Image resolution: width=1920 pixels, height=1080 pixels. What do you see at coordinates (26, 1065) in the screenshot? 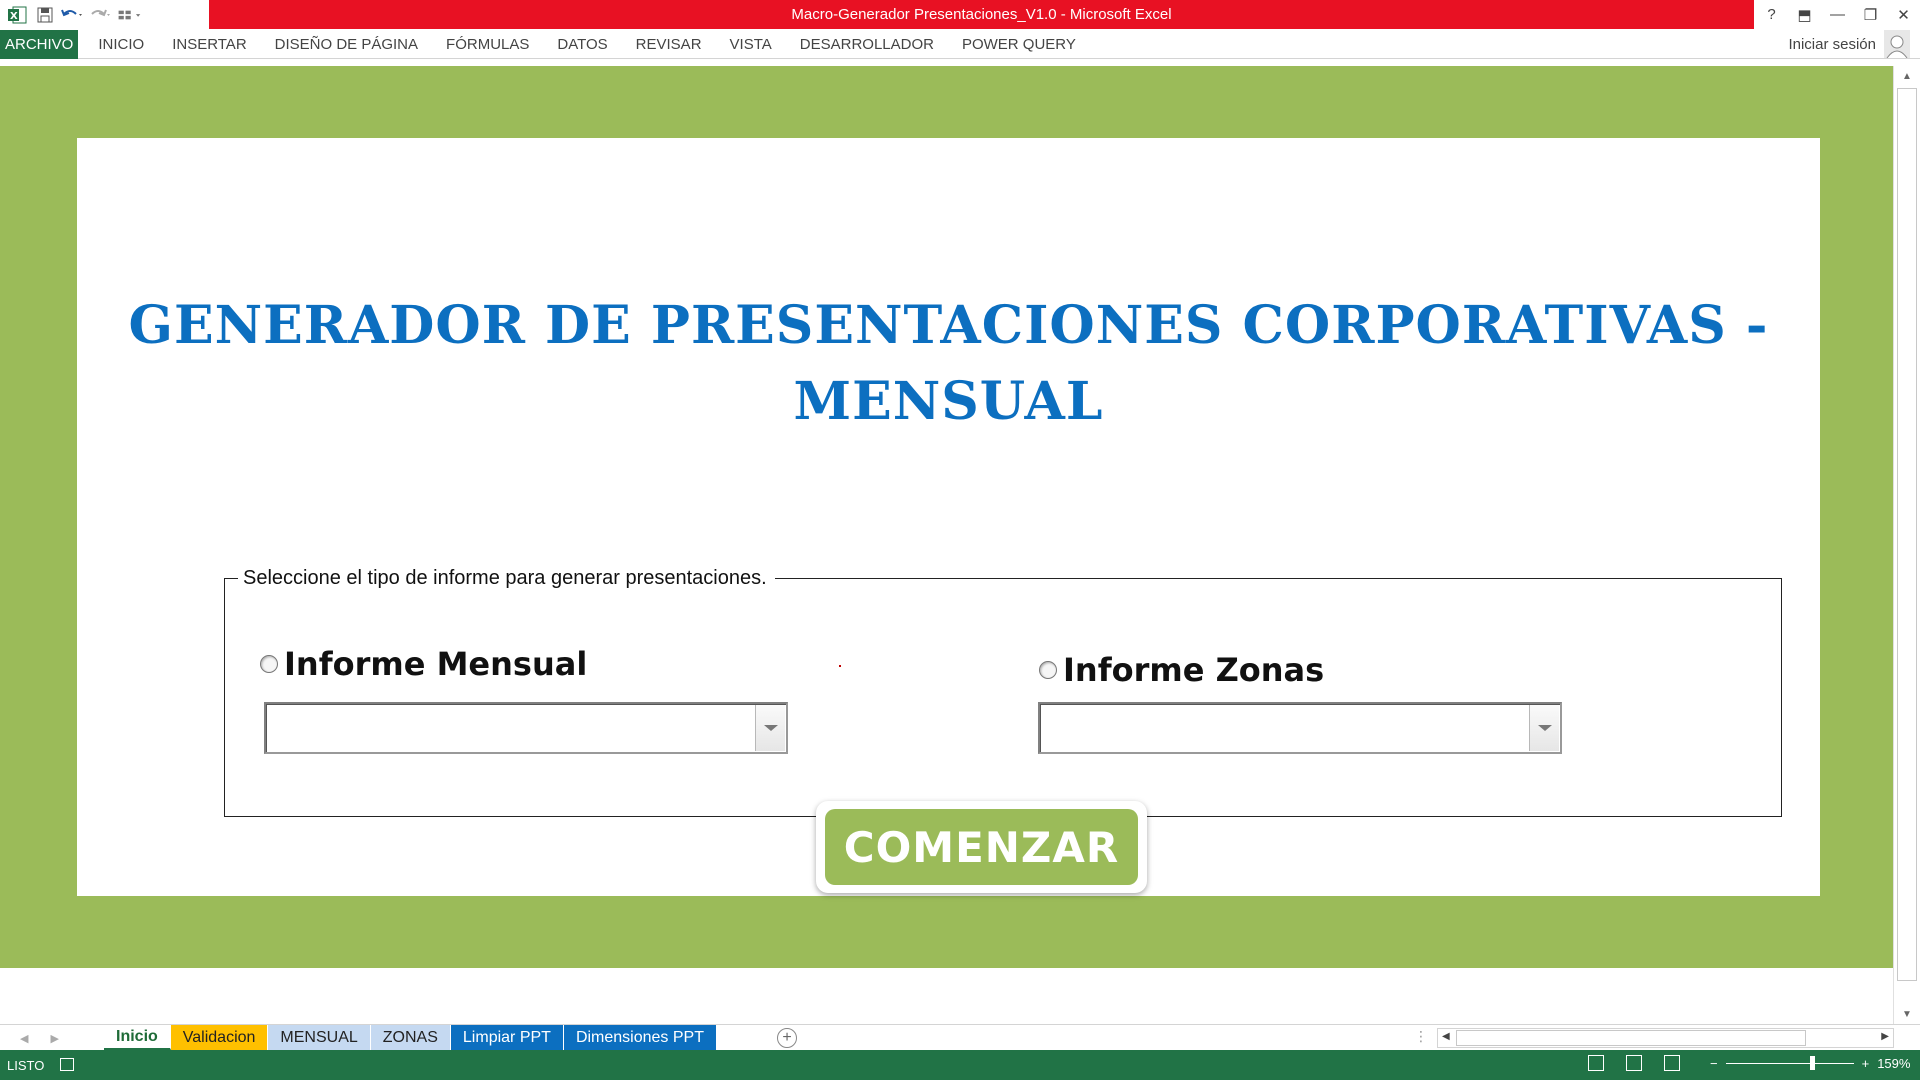
I see `status-ready: LISTO` at bounding box center [26, 1065].